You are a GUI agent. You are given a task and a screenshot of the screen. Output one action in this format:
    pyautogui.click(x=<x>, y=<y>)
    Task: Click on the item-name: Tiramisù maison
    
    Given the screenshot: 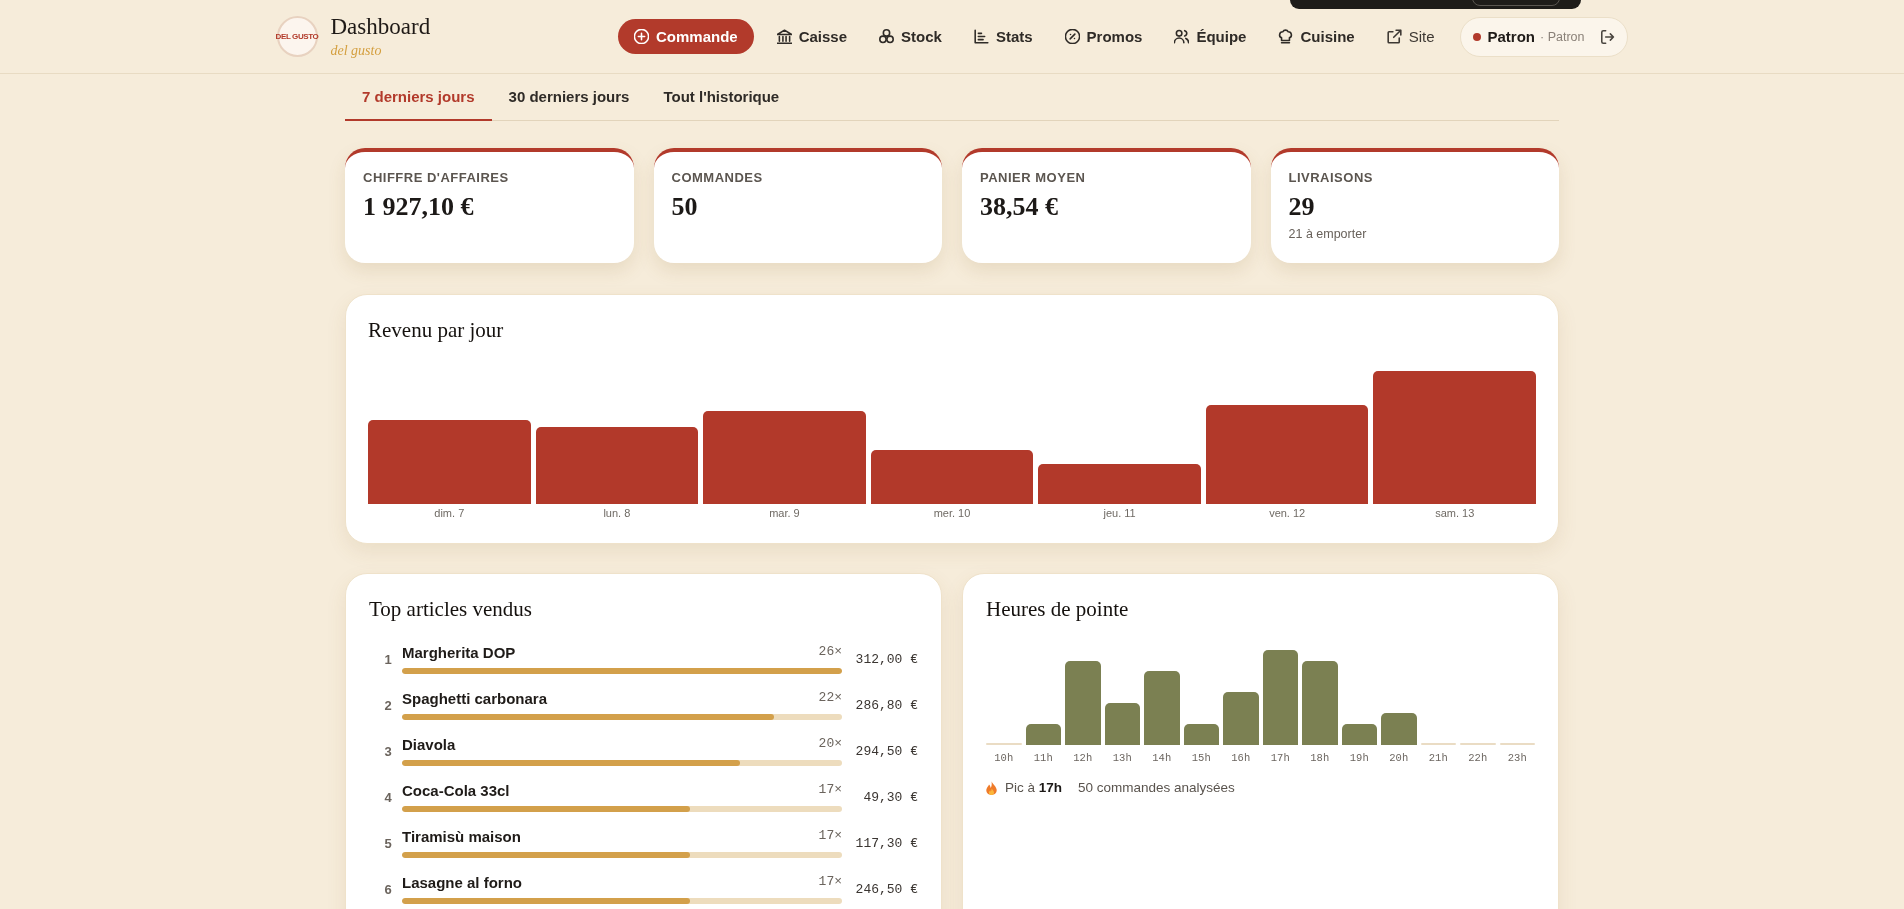 What is the action you would take?
    pyautogui.click(x=461, y=837)
    